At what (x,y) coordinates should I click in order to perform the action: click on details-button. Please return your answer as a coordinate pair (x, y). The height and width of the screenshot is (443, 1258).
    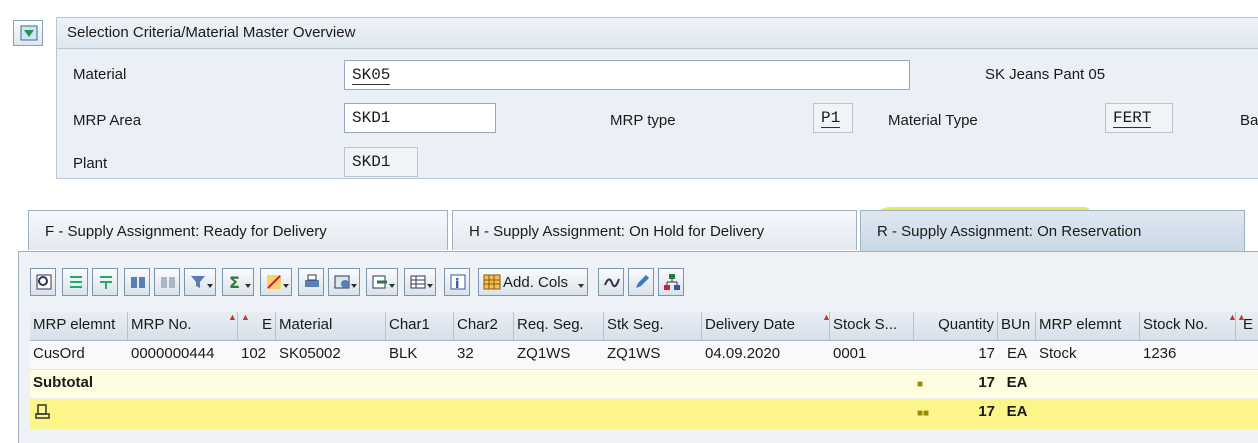
    Looking at the image, I should click on (43, 282).